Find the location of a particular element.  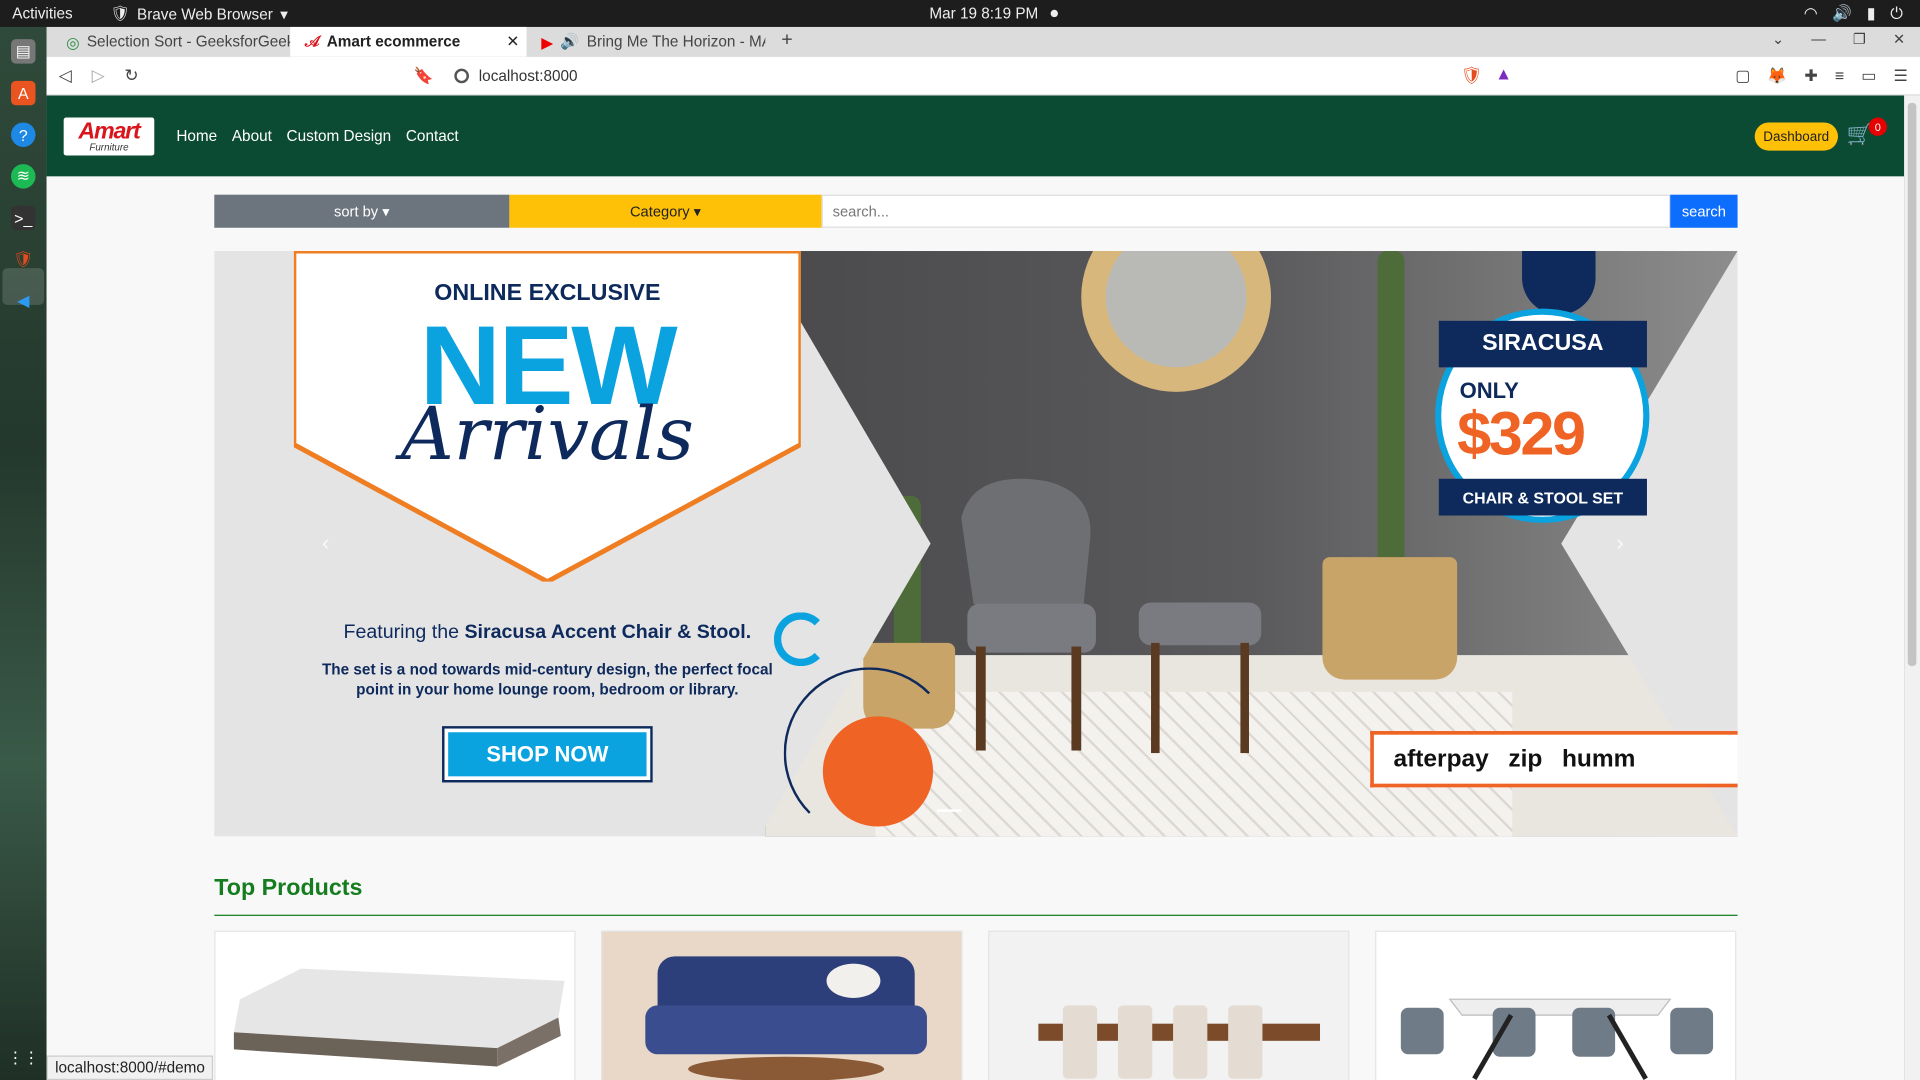

volume-icon: 🔊 is located at coordinates (1842, 13).